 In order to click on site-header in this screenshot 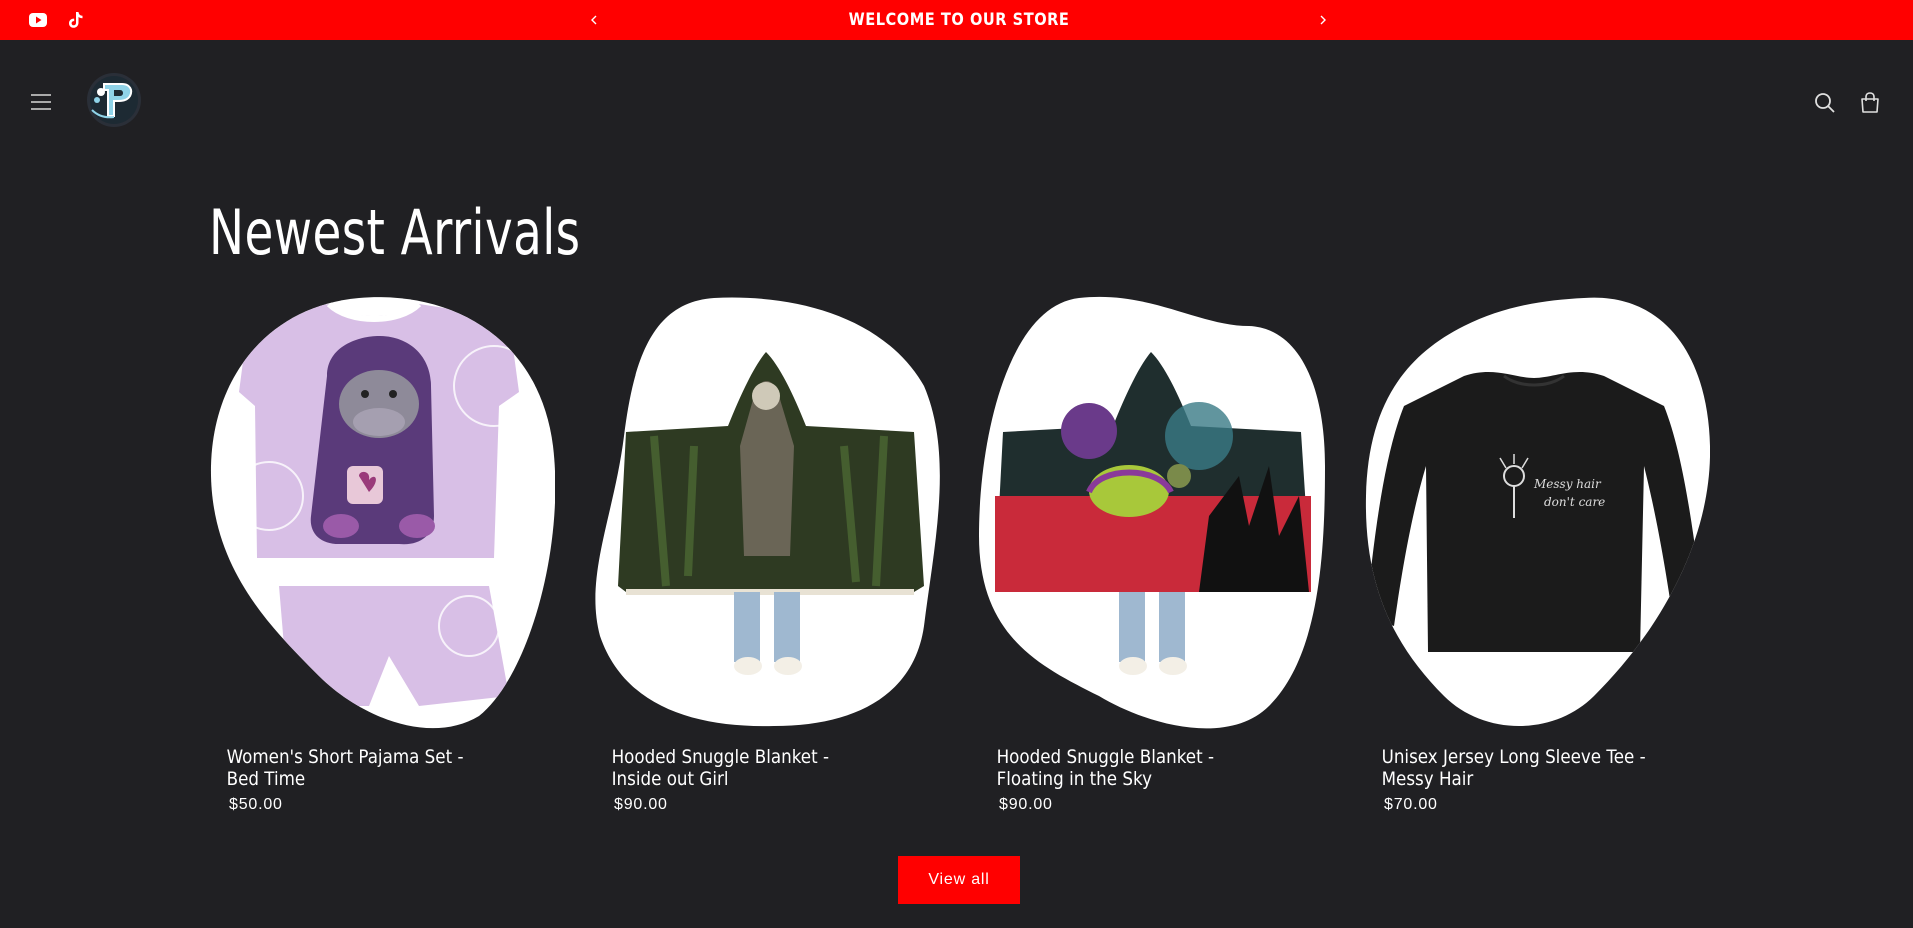, I will do `click(956, 102)`.